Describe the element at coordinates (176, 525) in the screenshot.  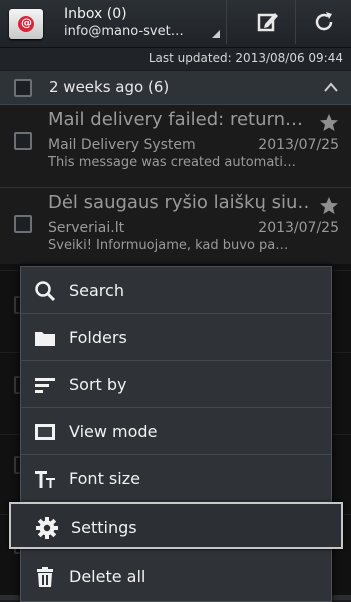
I see `menu-item-settings: Settings` at that location.